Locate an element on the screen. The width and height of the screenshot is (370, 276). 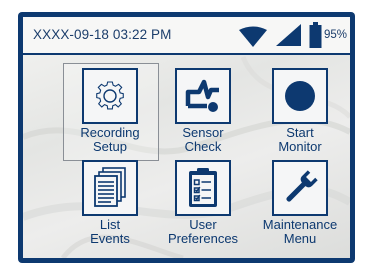
record-dot-icon is located at coordinates (300, 96).